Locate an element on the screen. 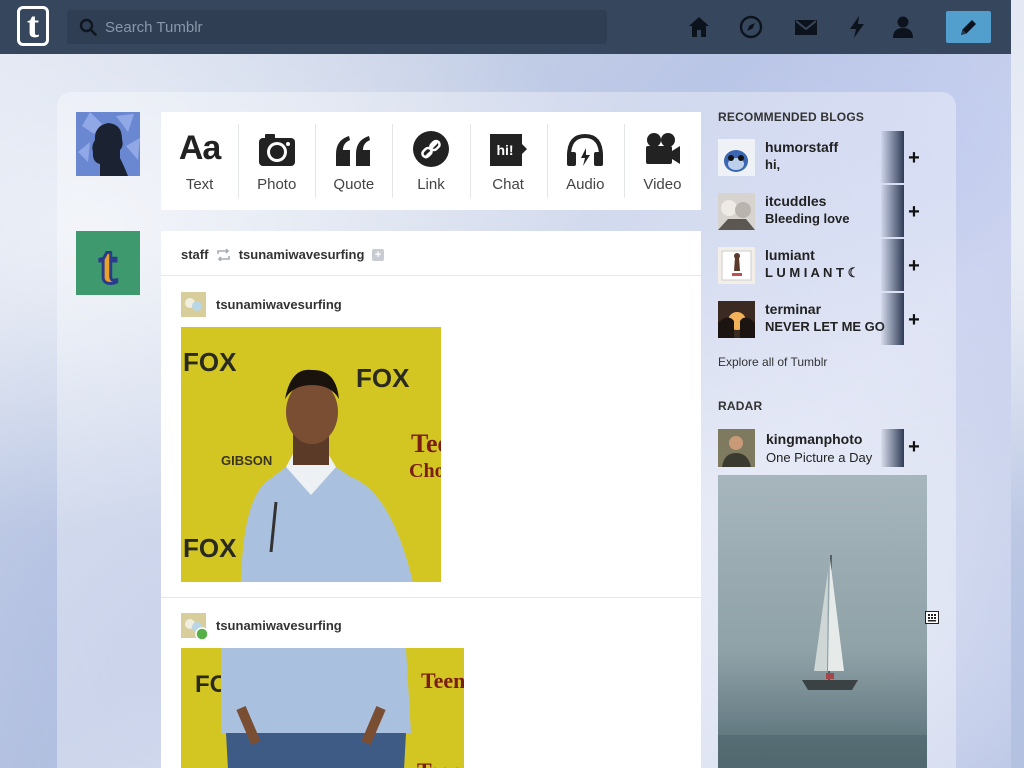  post-type-label: Quote is located at coordinates (354, 184).